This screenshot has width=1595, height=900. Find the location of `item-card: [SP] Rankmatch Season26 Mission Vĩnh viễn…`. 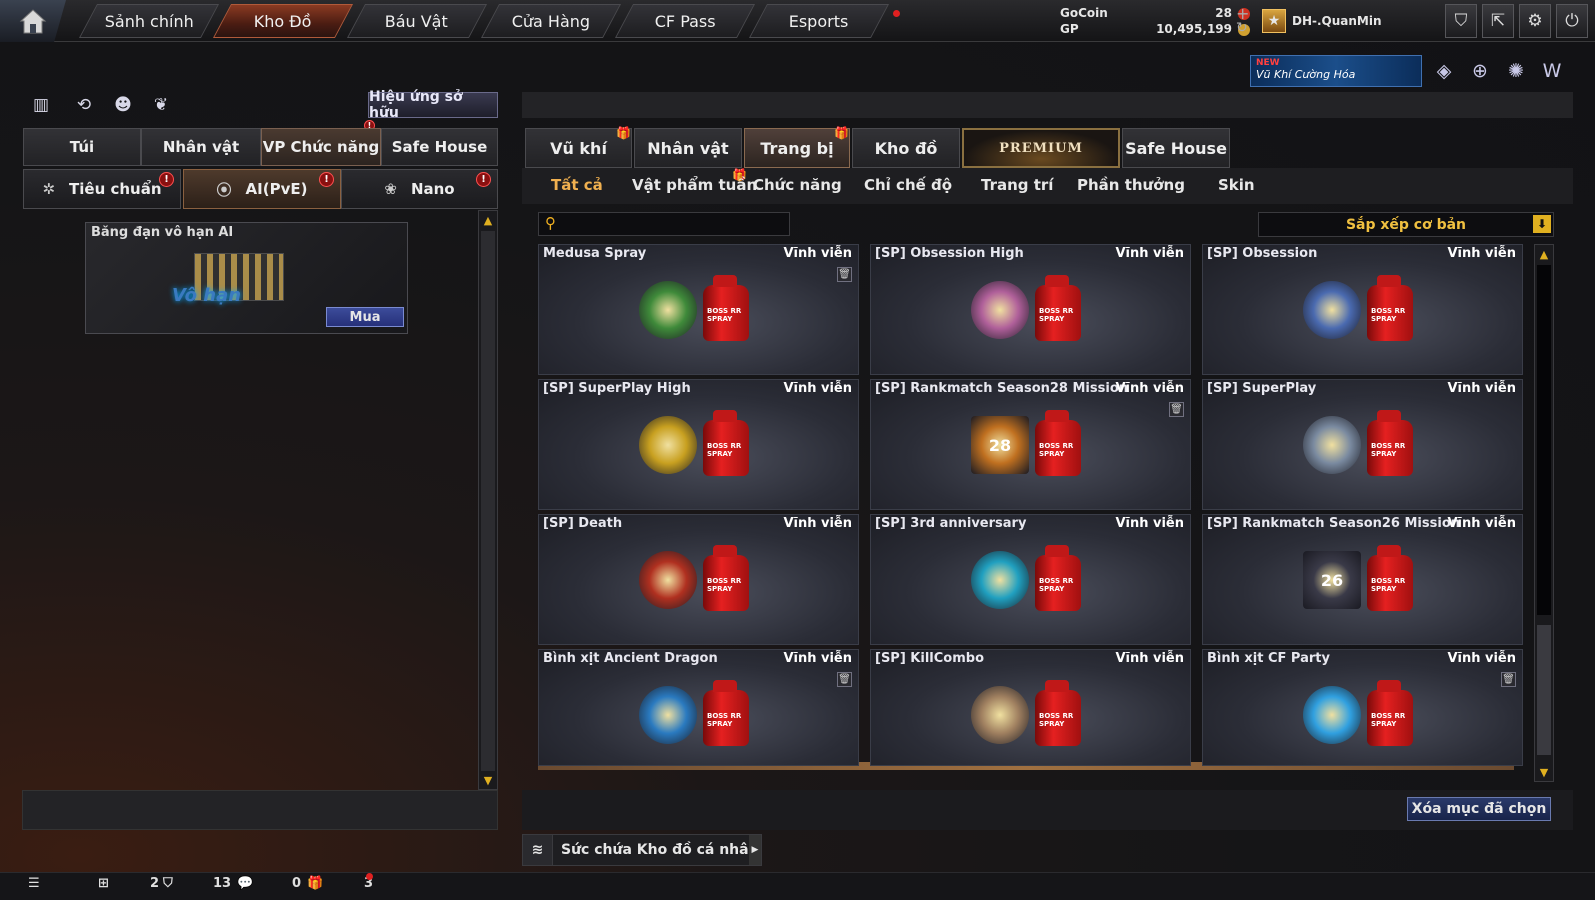

item-card: [SP] Rankmatch Season26 Mission Vĩnh viễn… is located at coordinates (1362, 579).